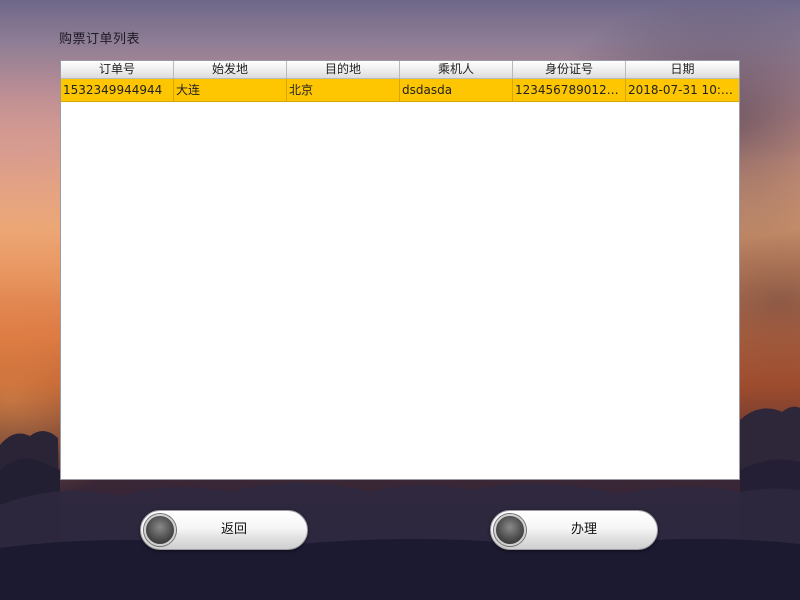  I want to click on column-header-order-number: 订单号, so click(117, 70).